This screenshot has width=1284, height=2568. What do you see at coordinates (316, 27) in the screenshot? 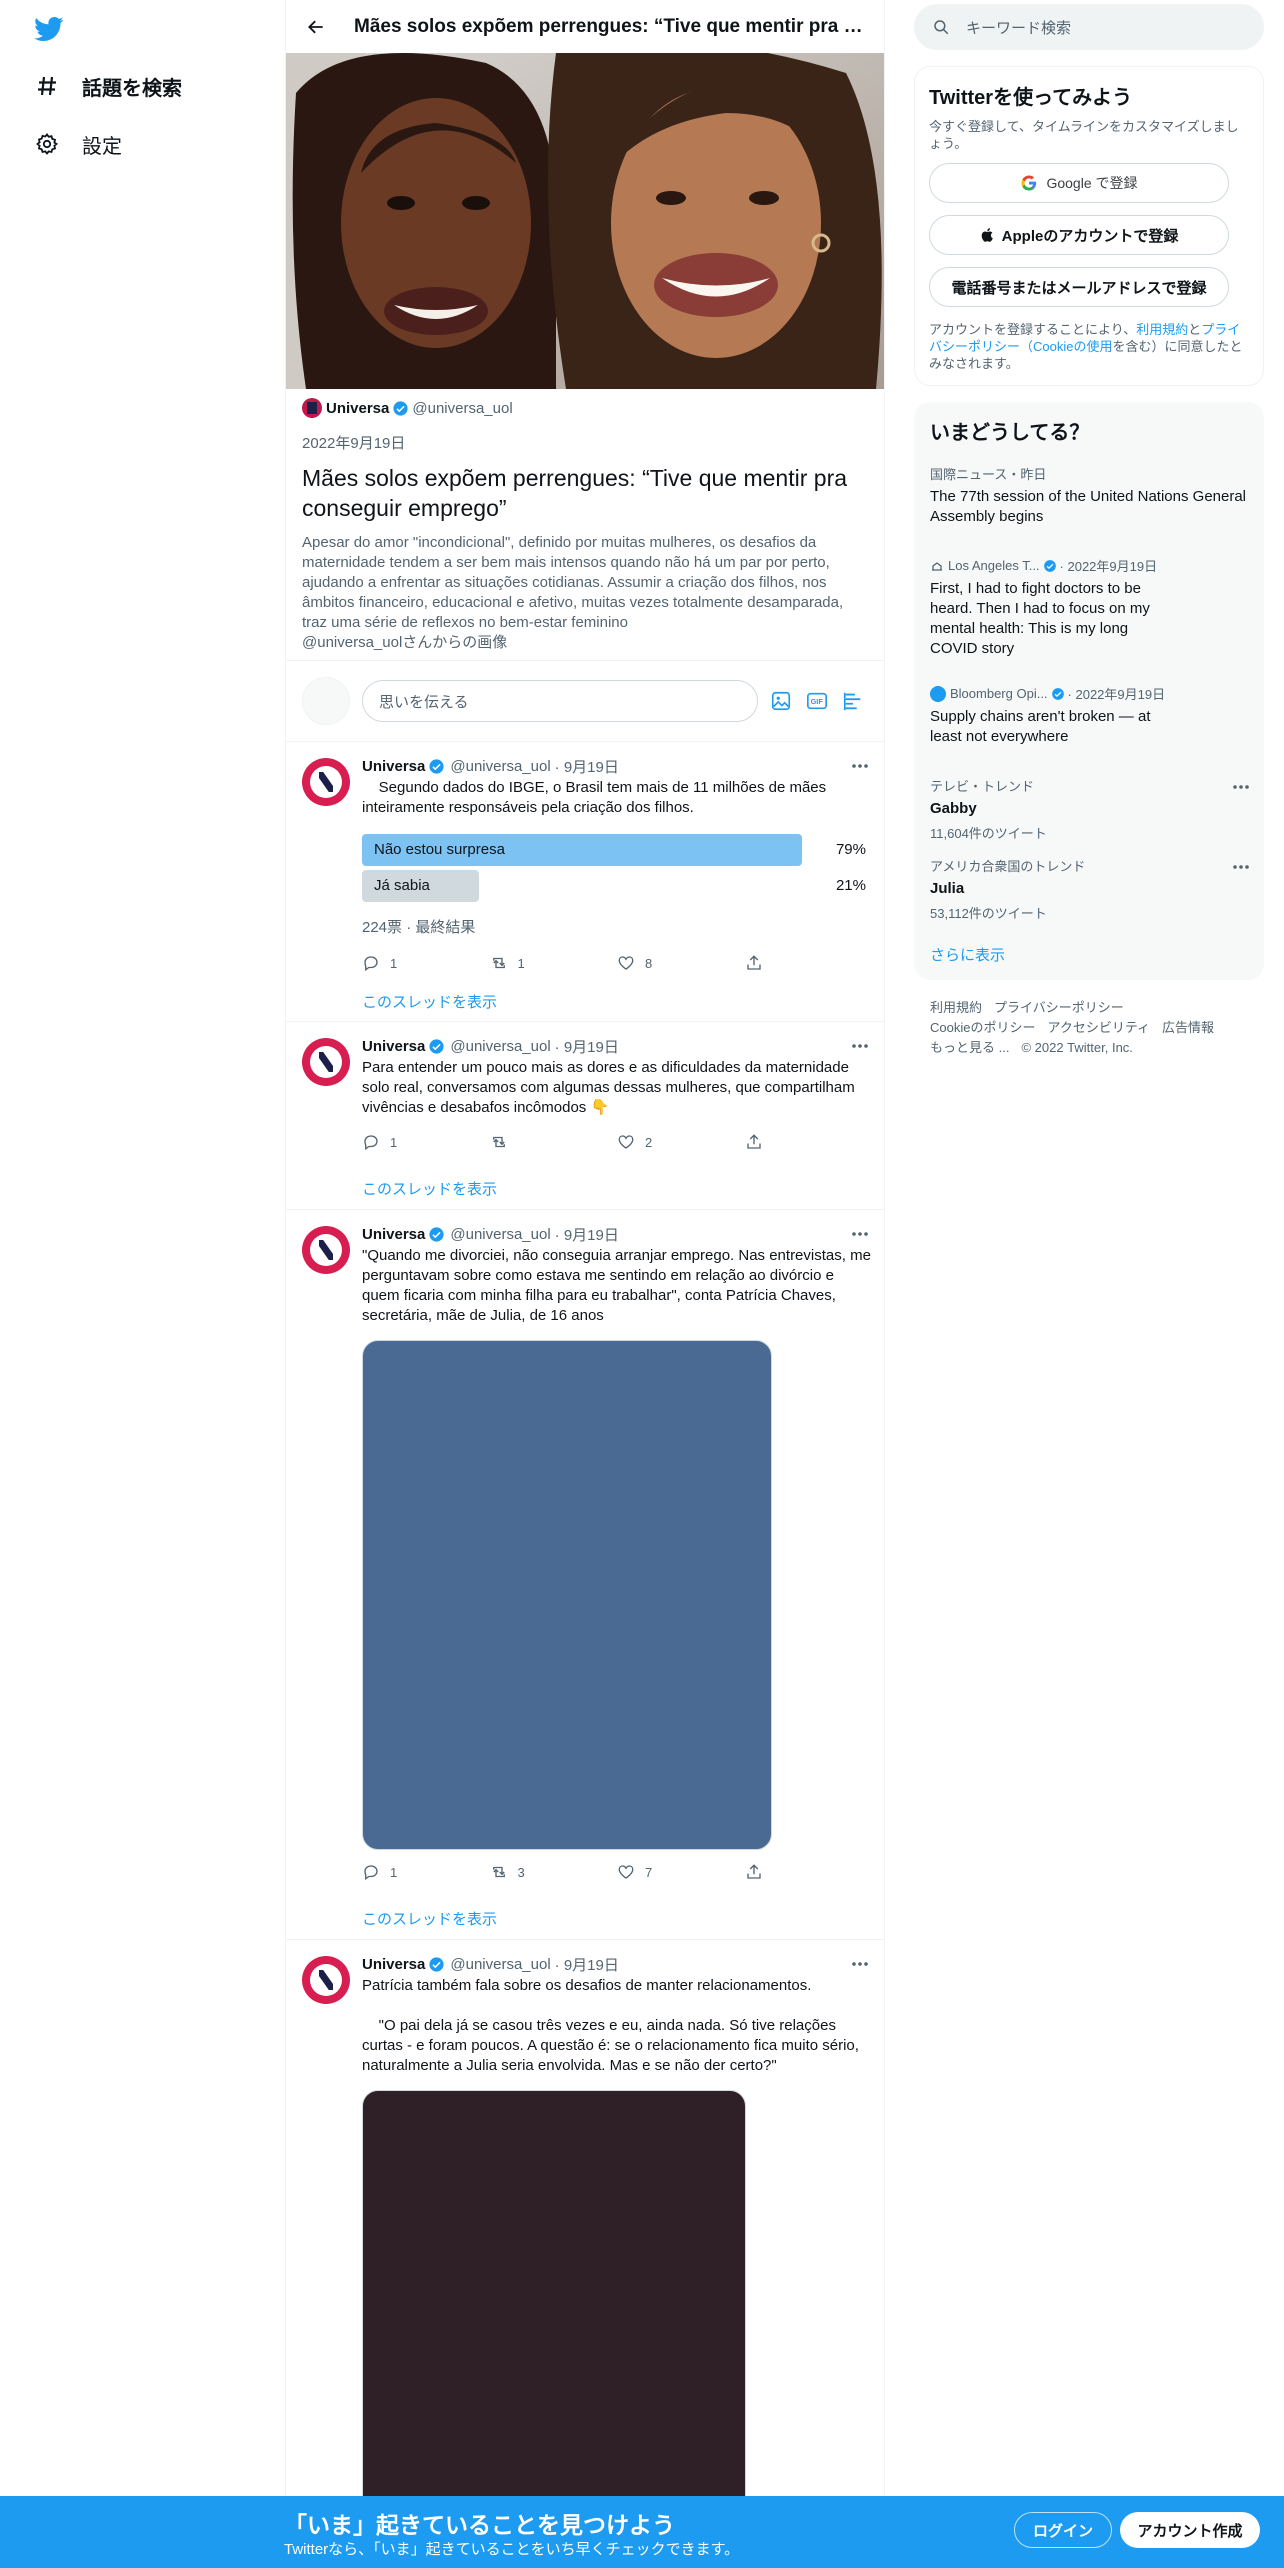
I see `back-button` at bounding box center [316, 27].